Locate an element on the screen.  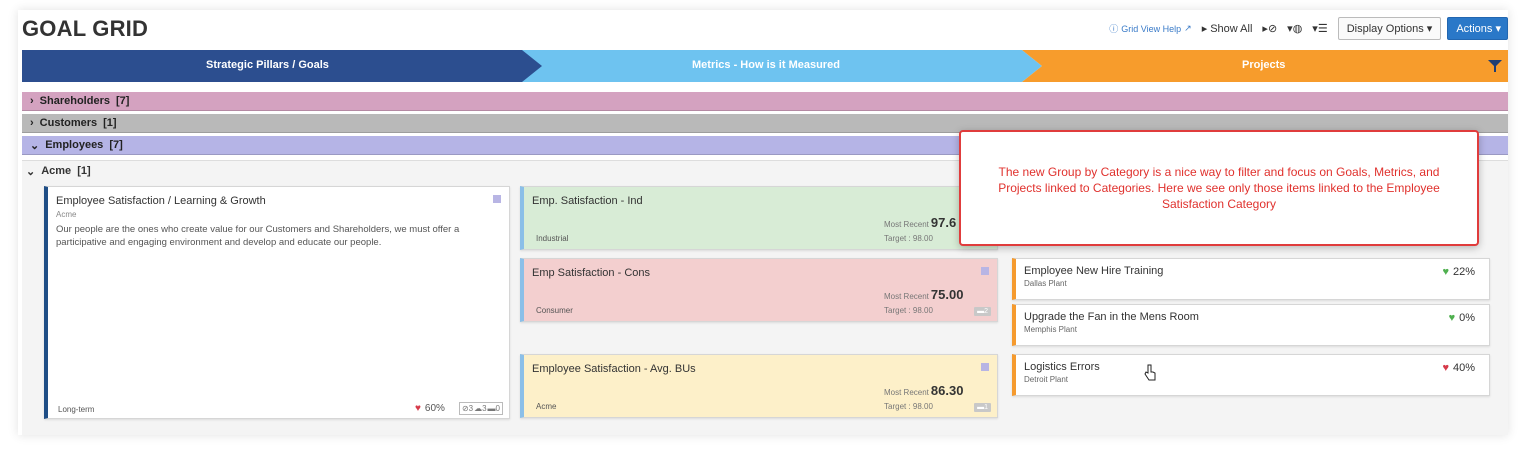
project-progress: ♥ 40% is located at coordinates (1458, 368).